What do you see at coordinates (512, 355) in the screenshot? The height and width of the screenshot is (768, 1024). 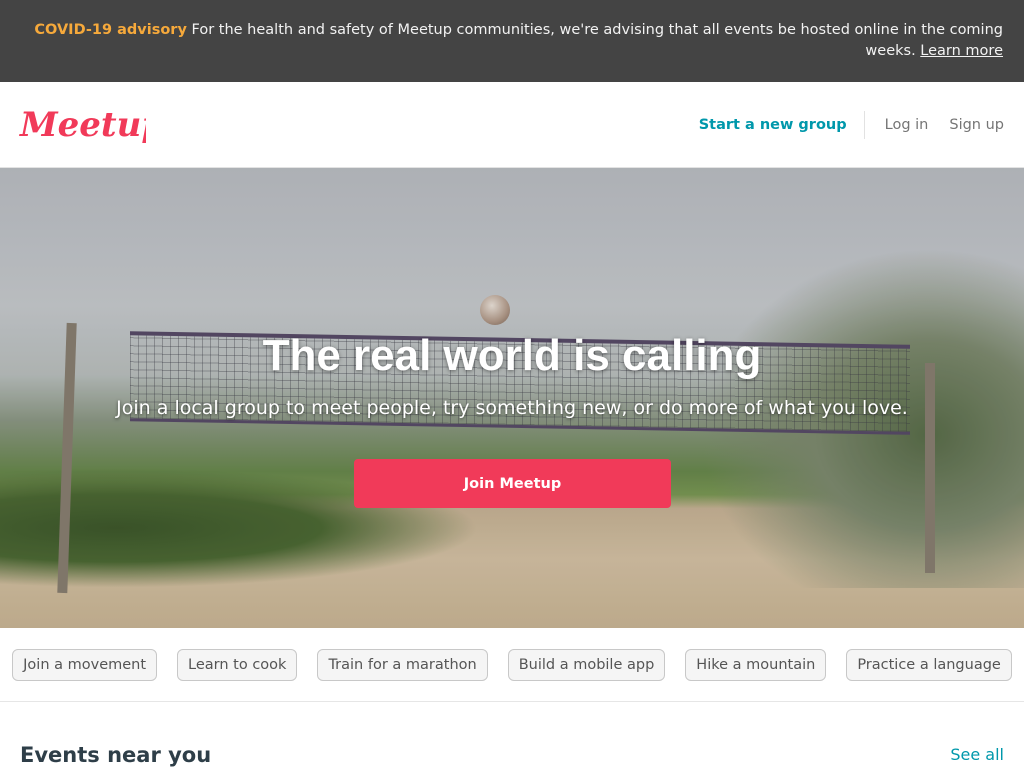 I see `hero-title: The real world is calling` at bounding box center [512, 355].